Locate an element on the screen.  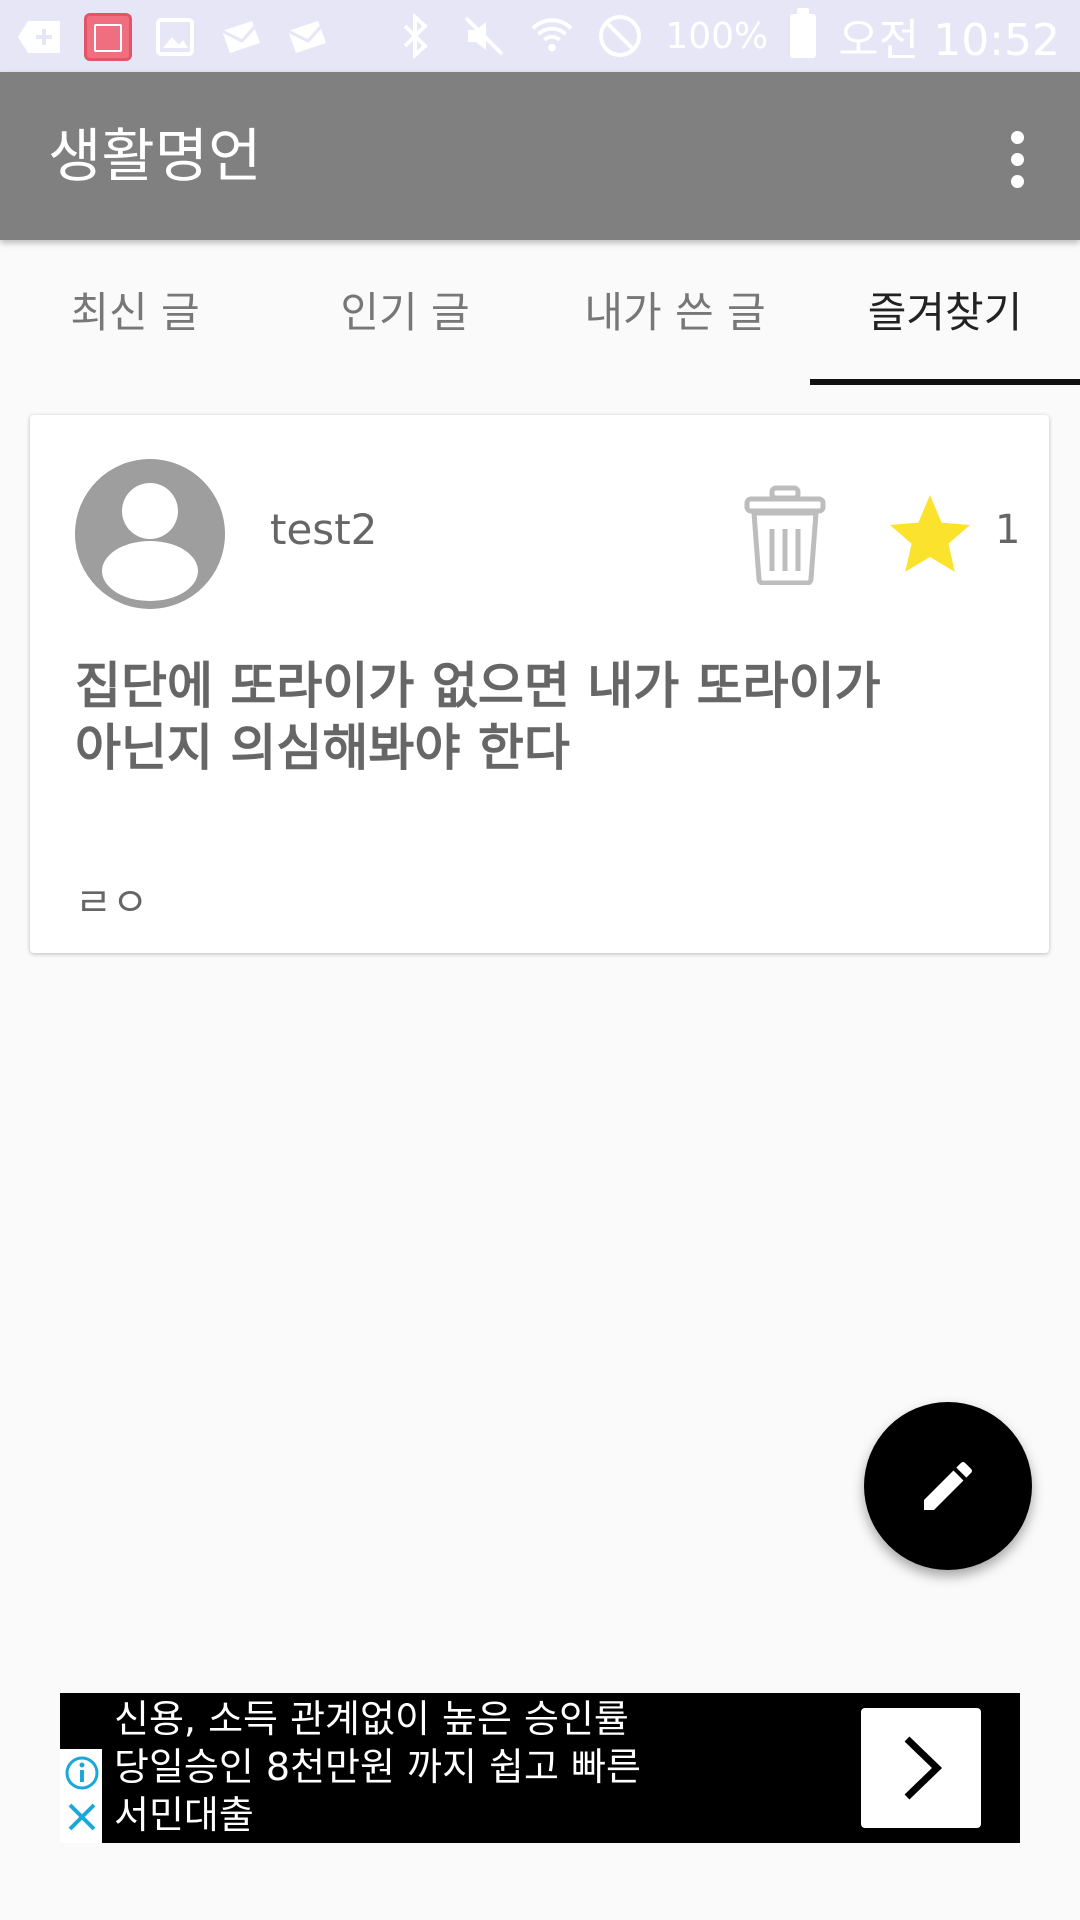
tab-favorites: 즐겨찾기 is located at coordinates (945, 312).